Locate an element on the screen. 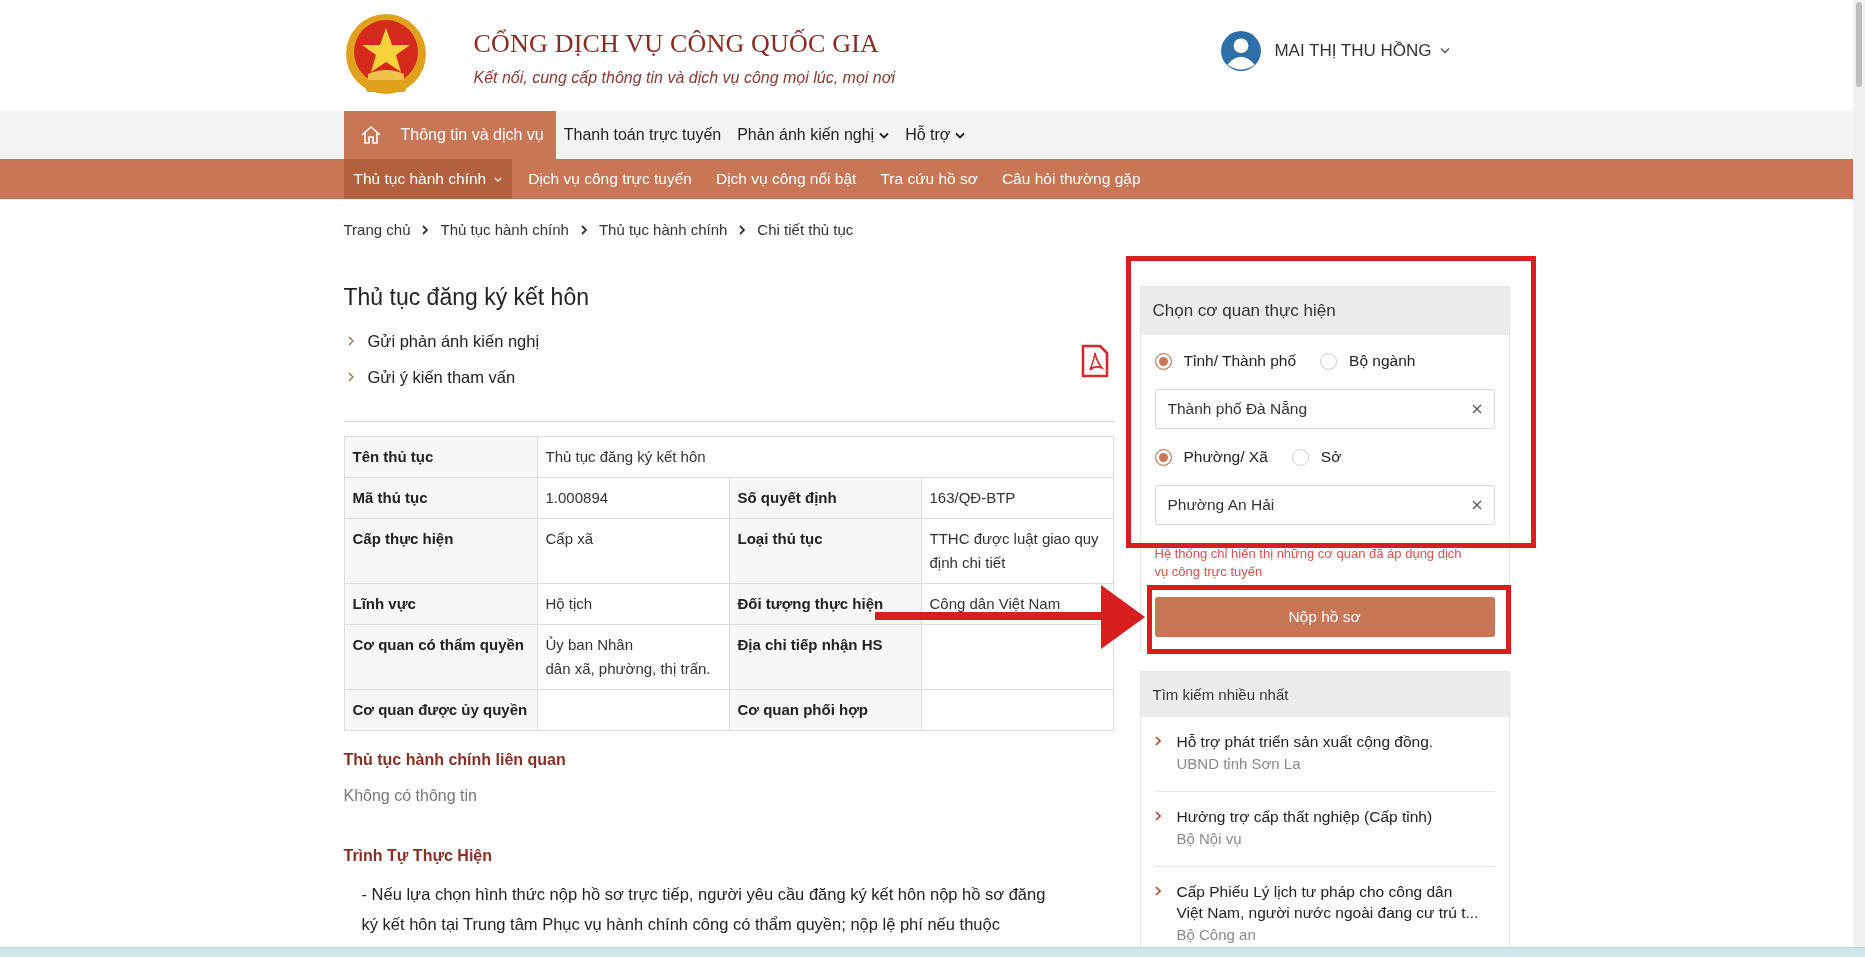  label-cell: Cơ quan có thẩm quyền is located at coordinates (440, 657).